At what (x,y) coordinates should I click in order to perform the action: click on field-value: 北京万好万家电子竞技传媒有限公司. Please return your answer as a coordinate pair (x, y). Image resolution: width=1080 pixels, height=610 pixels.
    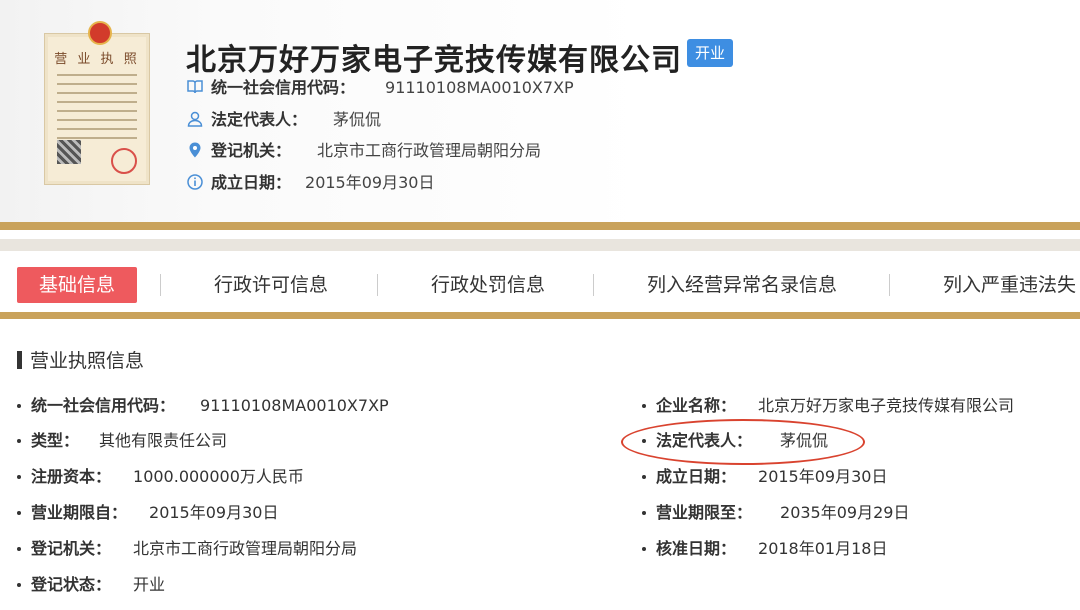
    Looking at the image, I should click on (886, 405).